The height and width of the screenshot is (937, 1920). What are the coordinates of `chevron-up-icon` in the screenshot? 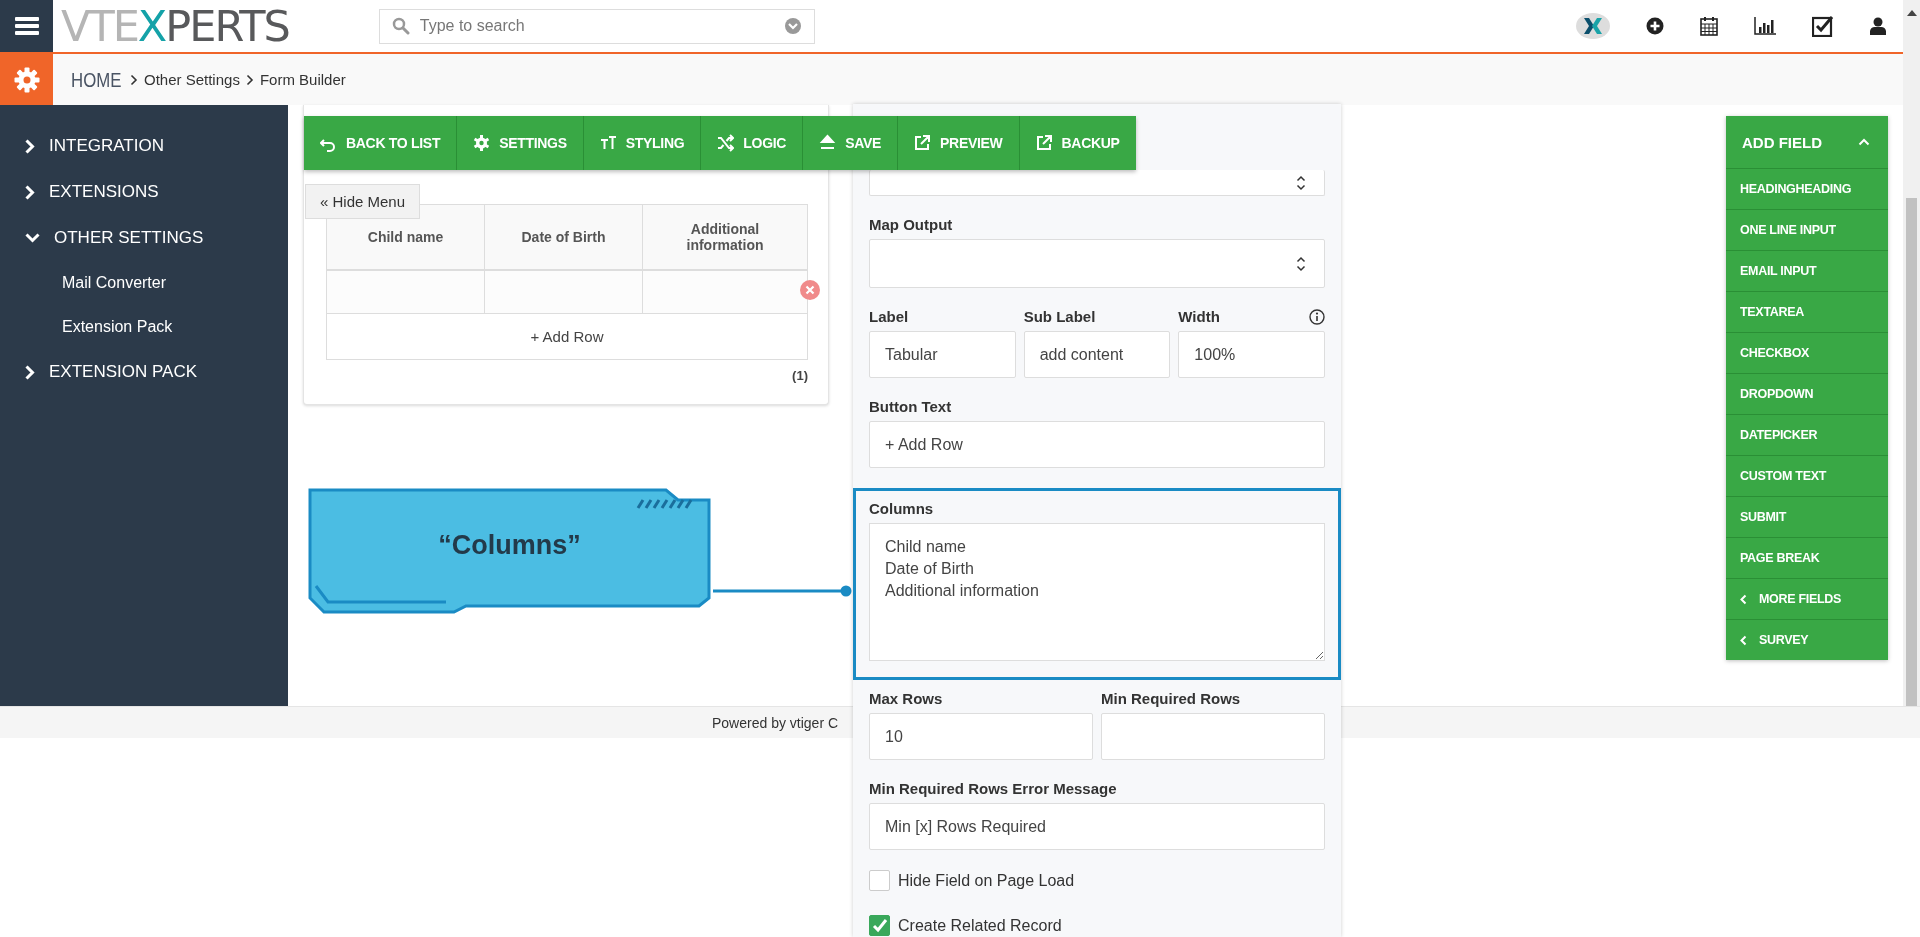 It's located at (1864, 142).